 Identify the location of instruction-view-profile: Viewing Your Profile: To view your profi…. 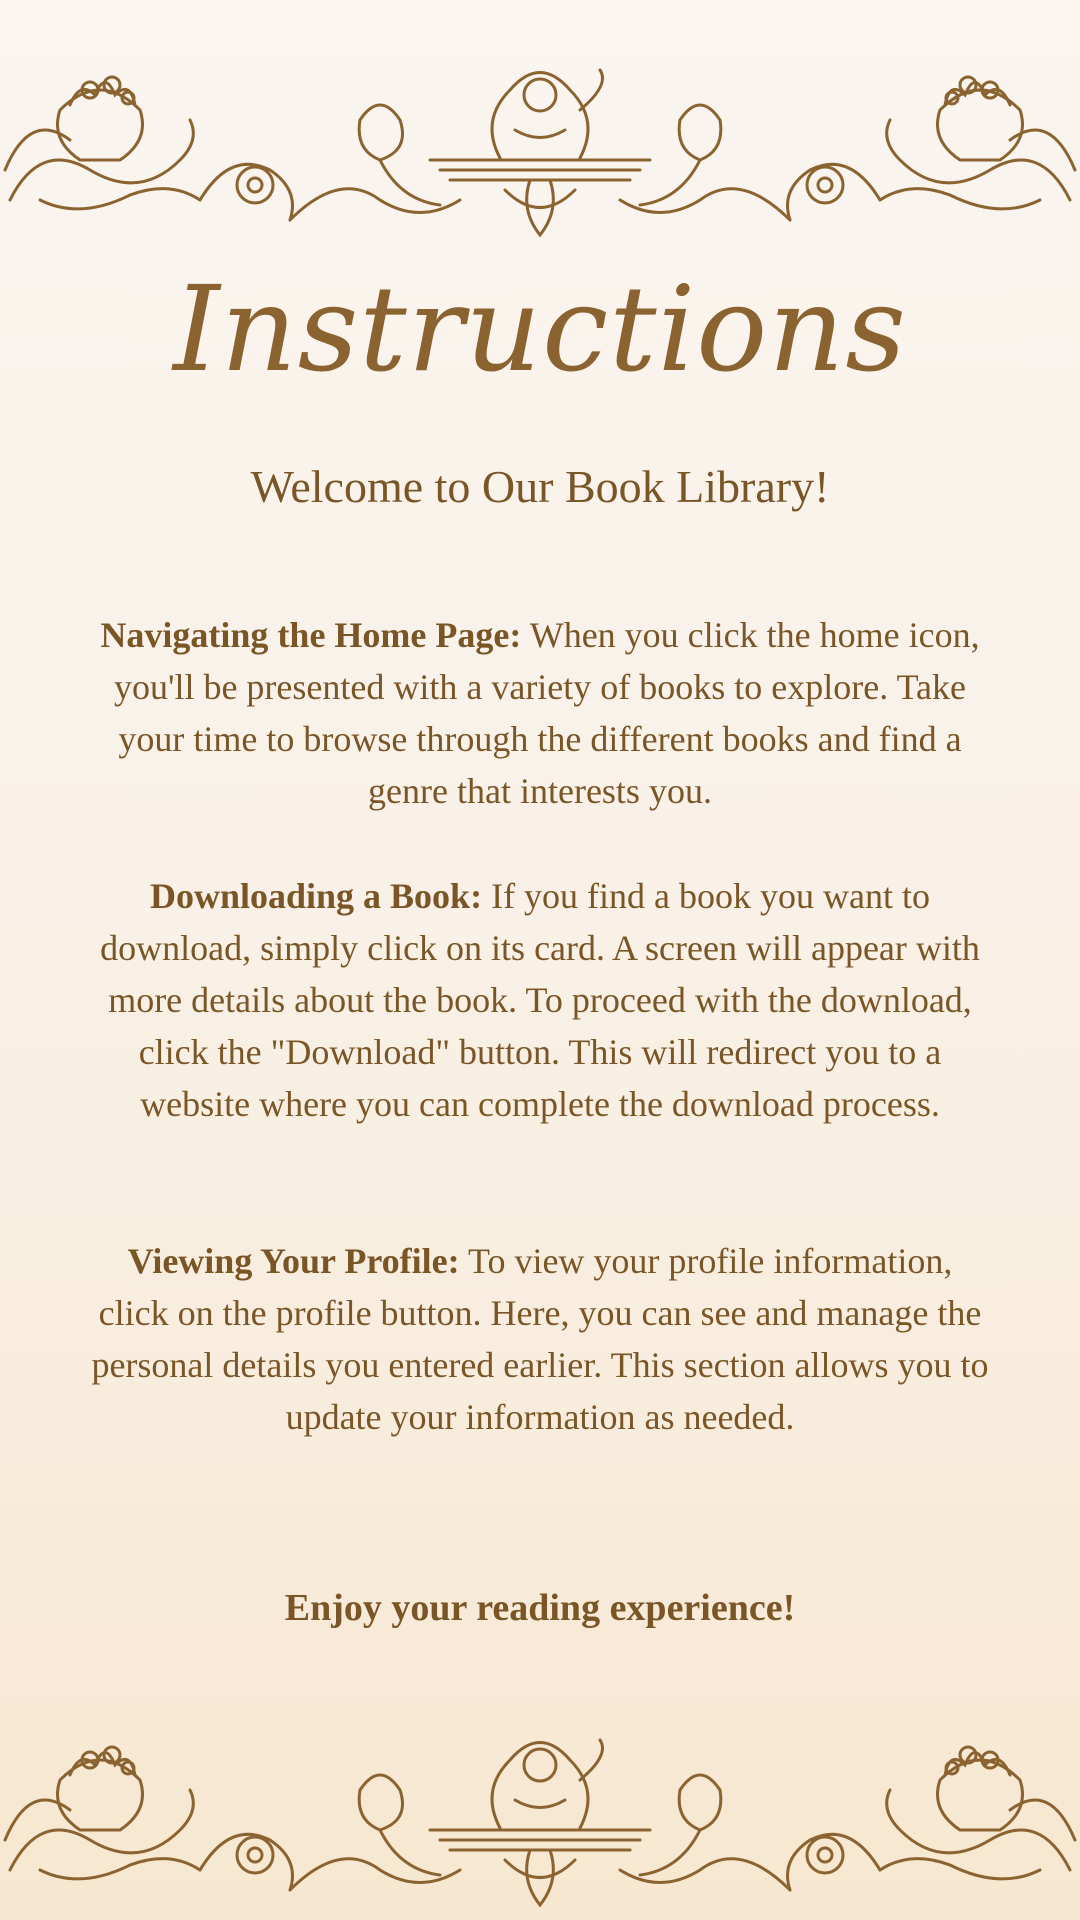
(540, 1339).